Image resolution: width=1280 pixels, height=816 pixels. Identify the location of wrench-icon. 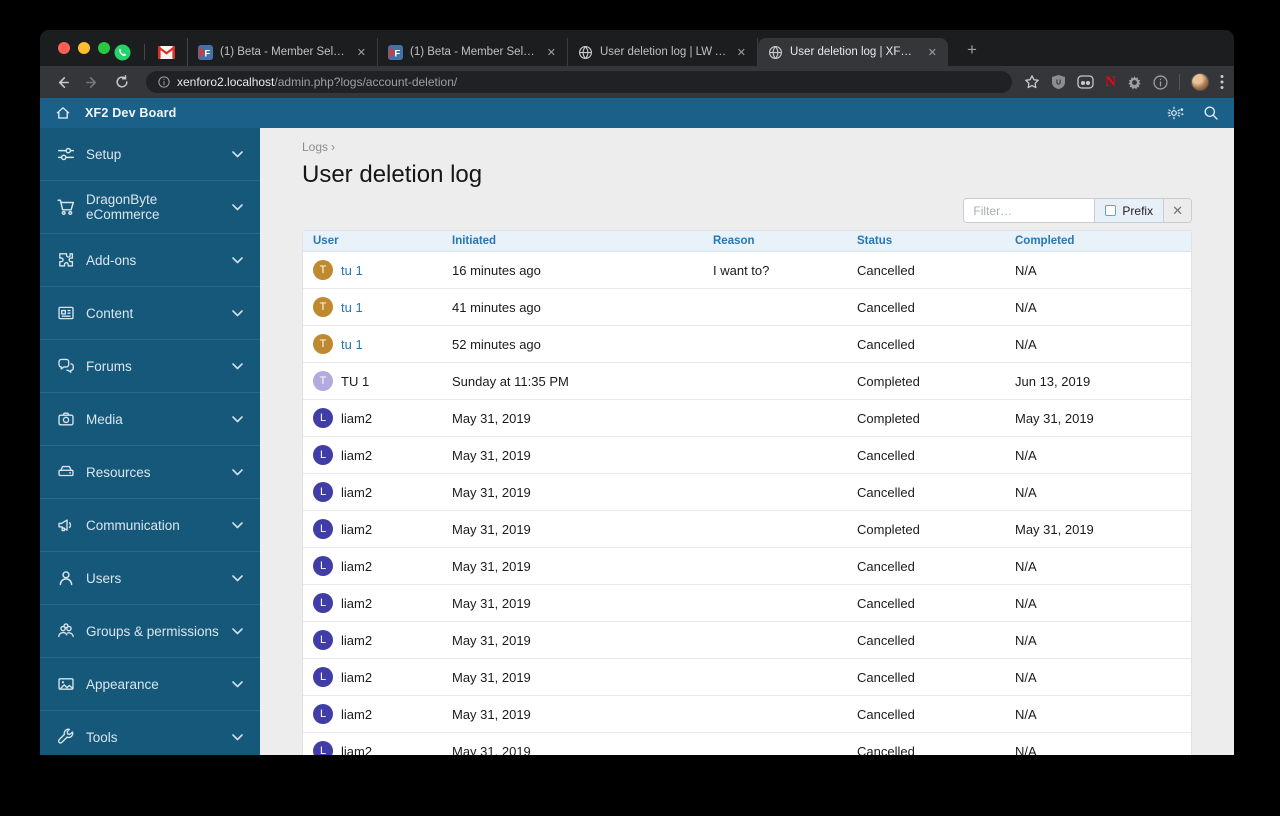
(66, 737).